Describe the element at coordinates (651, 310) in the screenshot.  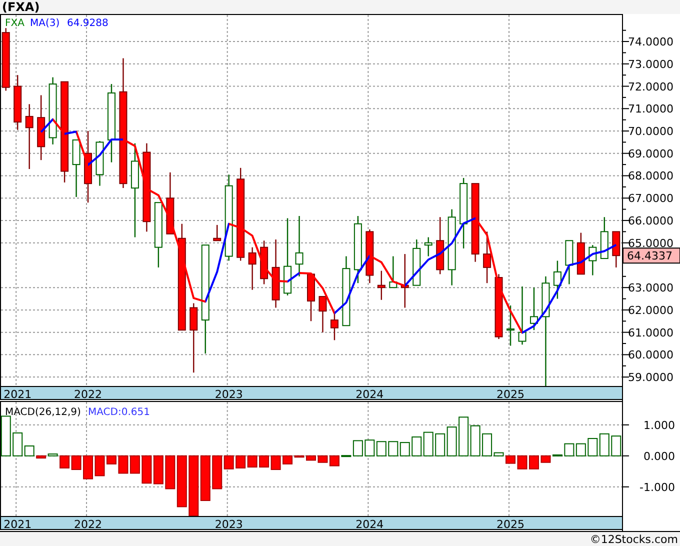
I see `axis-label: 62.0000` at that location.